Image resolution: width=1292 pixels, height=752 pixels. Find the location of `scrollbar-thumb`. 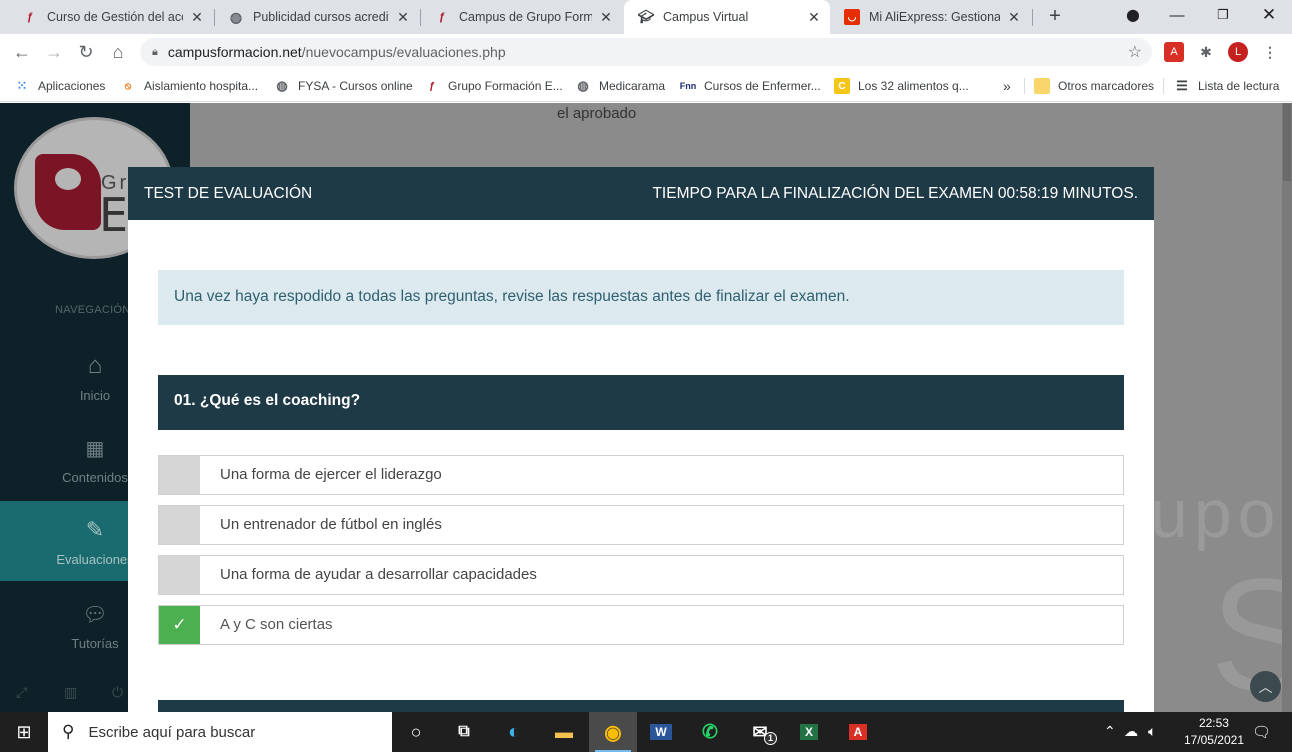

scrollbar-thumb is located at coordinates (1287, 142).